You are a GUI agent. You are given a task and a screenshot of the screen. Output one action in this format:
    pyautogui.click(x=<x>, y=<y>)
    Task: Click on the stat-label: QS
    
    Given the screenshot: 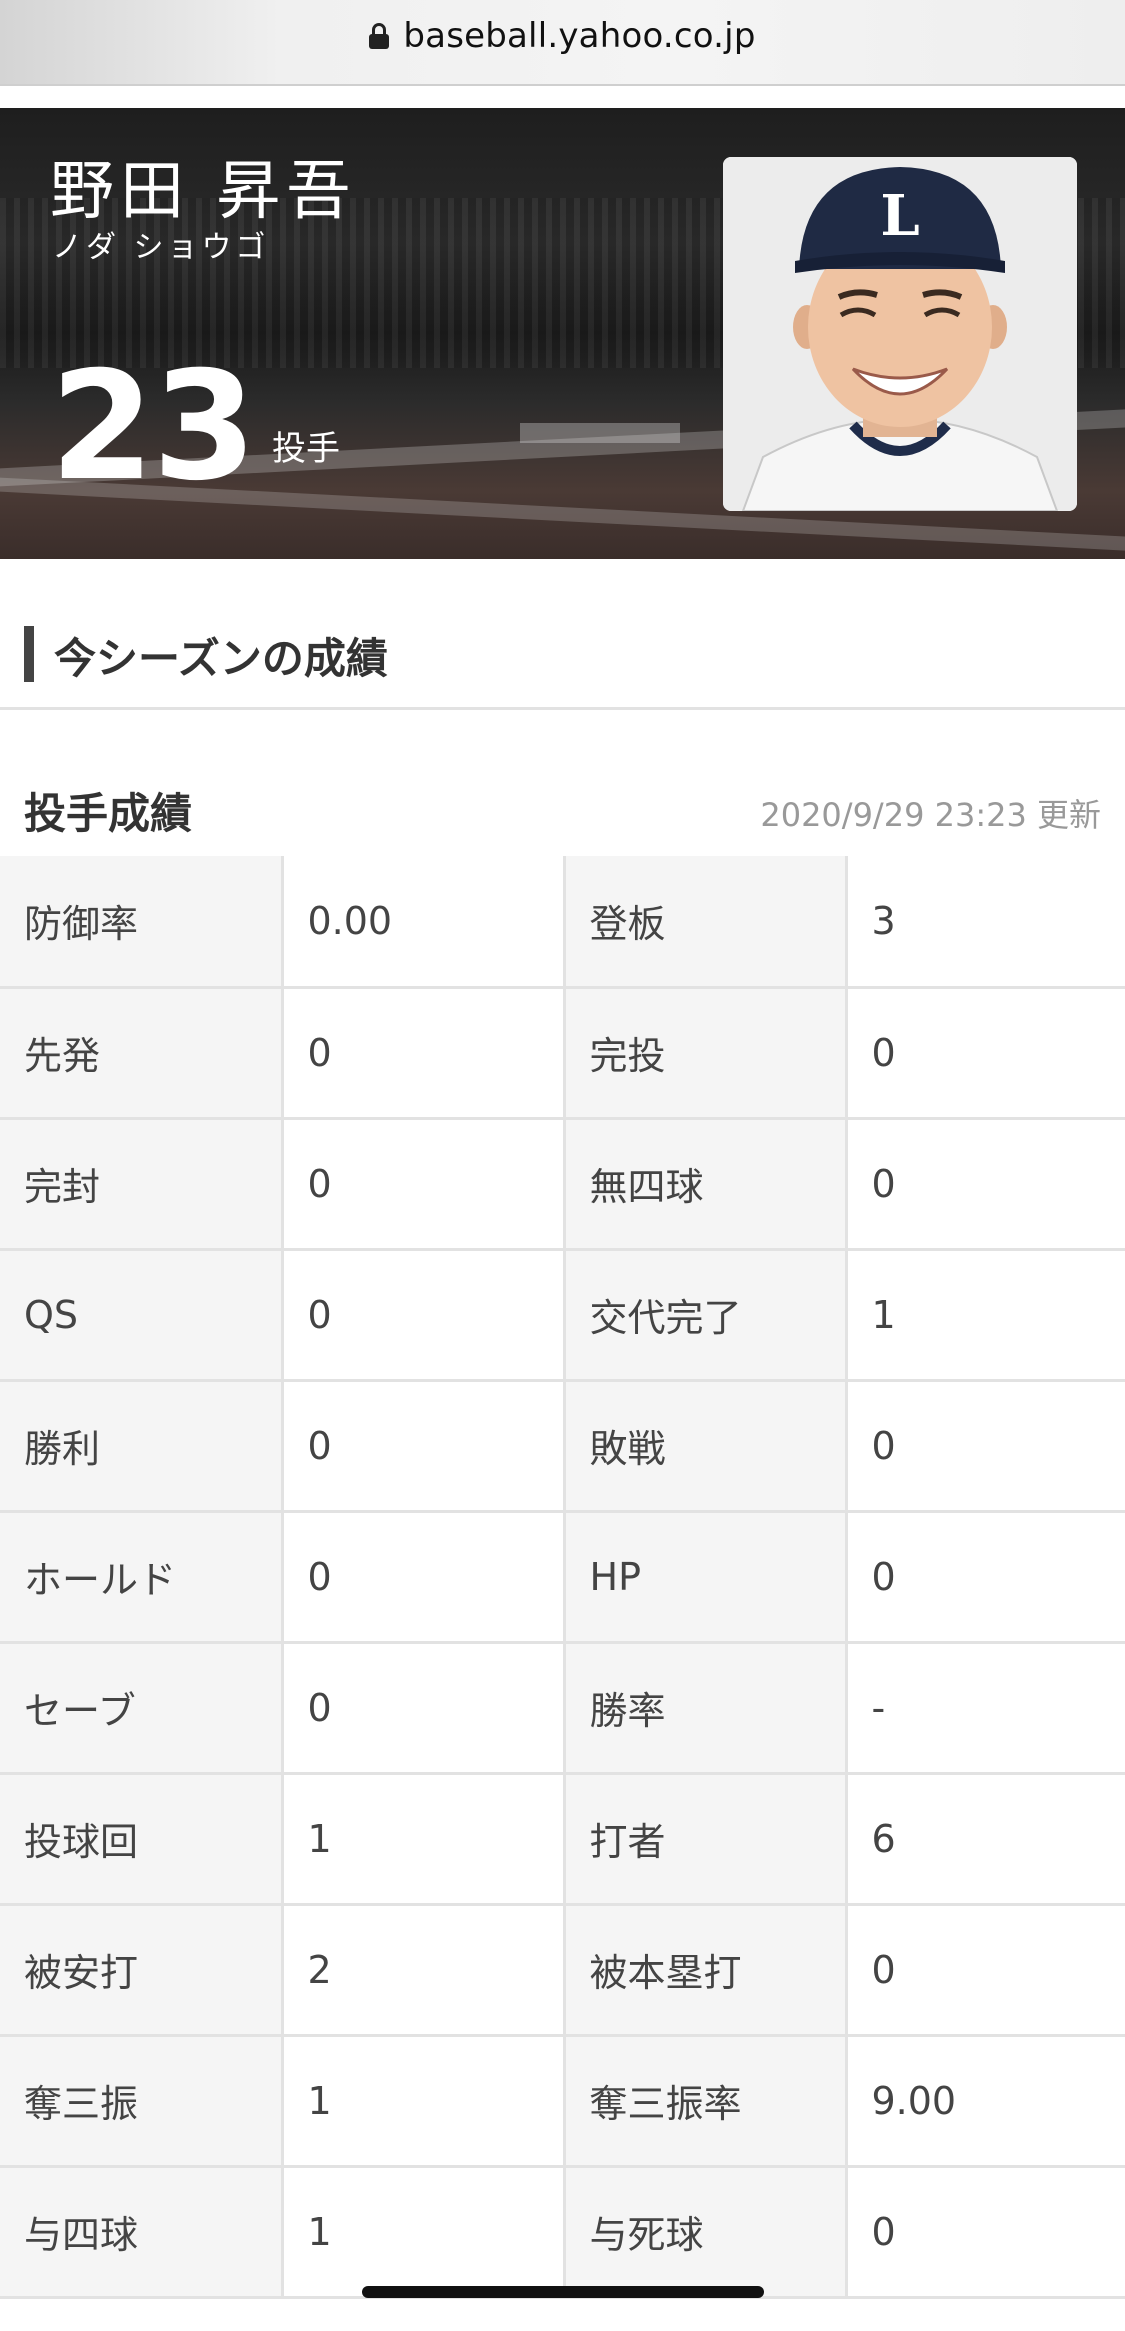 What is the action you would take?
    pyautogui.click(x=142, y=1314)
    